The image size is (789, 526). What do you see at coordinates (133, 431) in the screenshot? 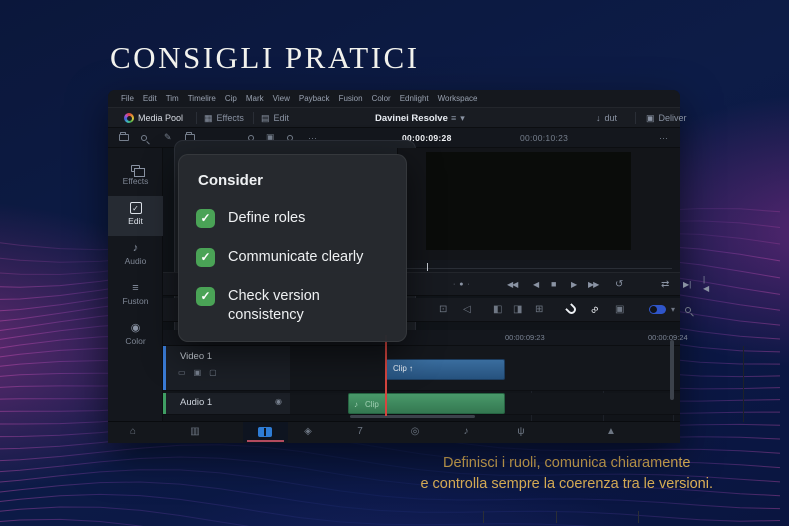
I see `media-page-button: ⌂` at bounding box center [133, 431].